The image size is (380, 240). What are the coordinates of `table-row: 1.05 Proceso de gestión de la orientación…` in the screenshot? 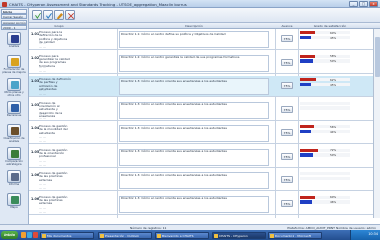 It's located at (204, 157).